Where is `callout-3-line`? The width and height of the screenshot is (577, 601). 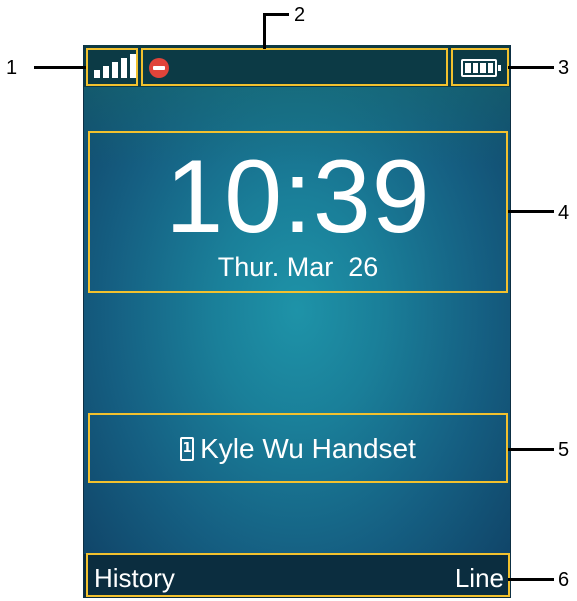 callout-3-line is located at coordinates (531, 67).